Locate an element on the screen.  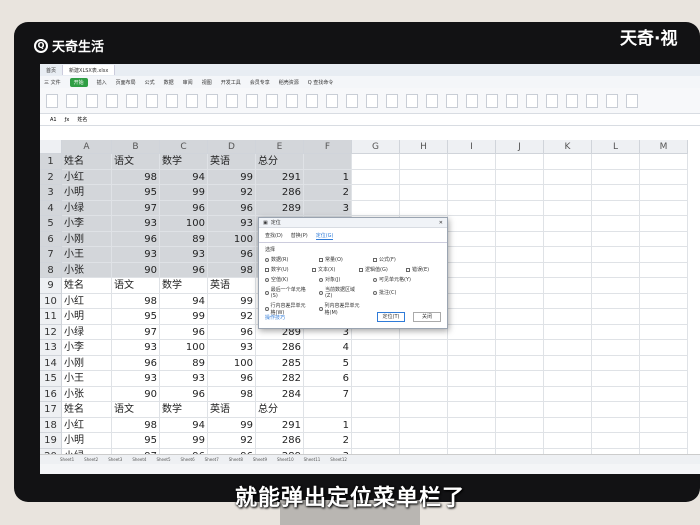
column-header: M is located at coordinates (664, 147).